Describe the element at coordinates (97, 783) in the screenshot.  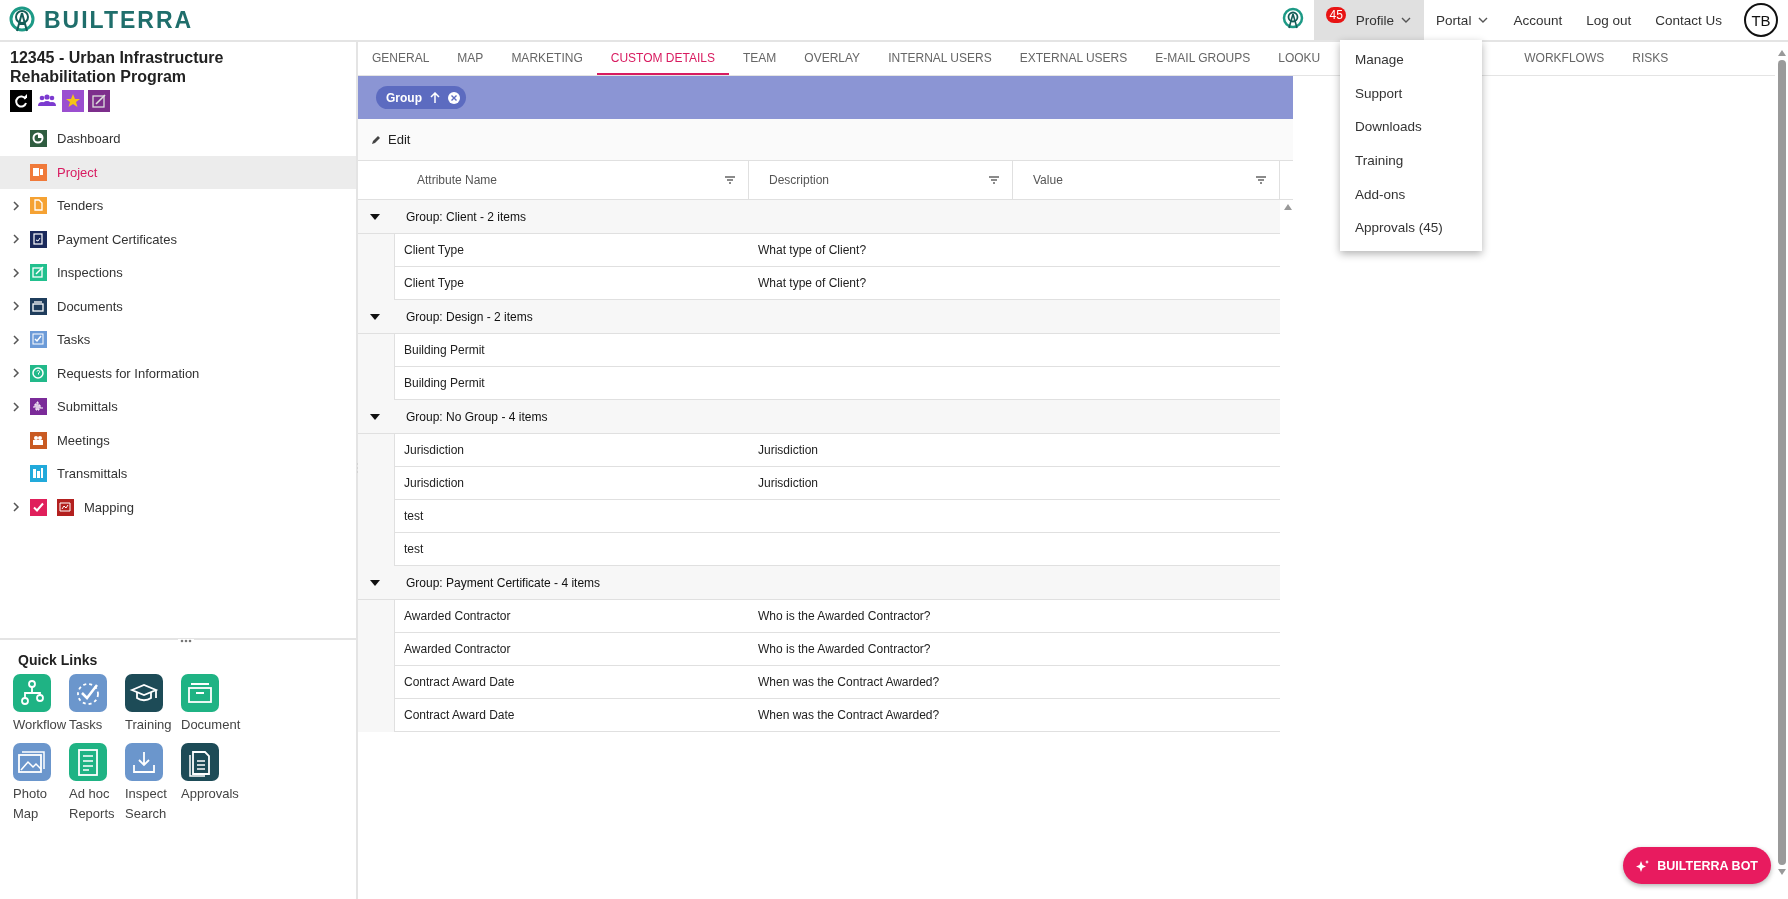
I see `quick-link: Ad hoc Reports` at that location.